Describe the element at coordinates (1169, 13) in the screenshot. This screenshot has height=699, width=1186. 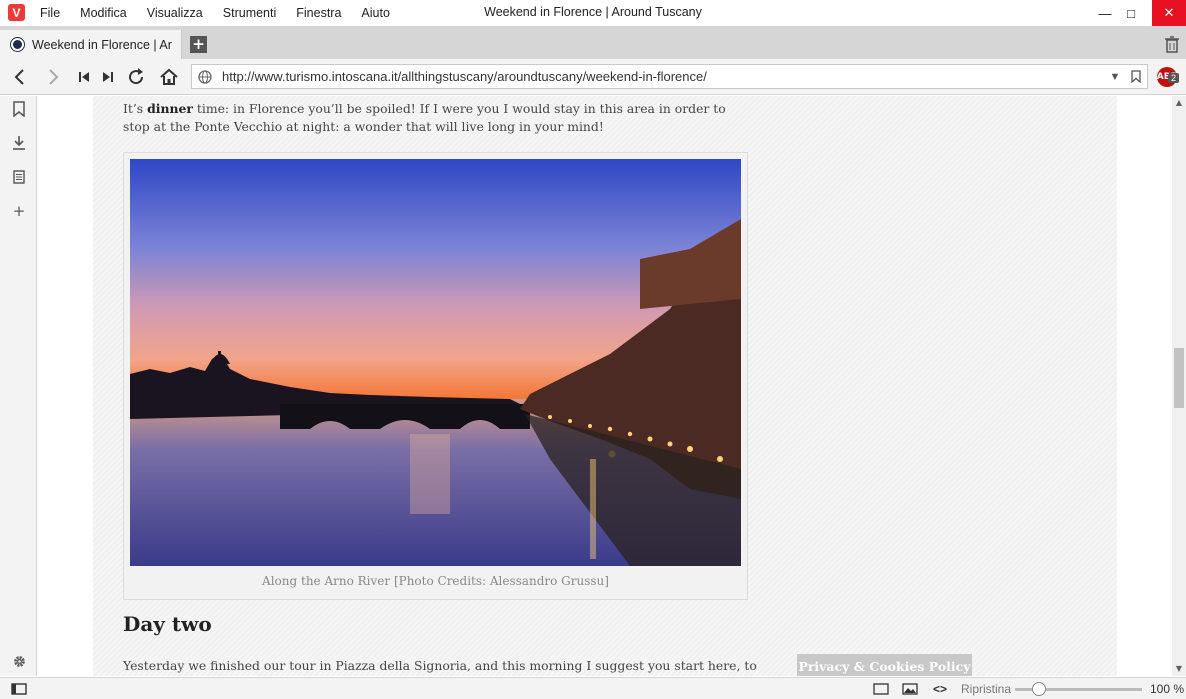
I see `close-button: ✕` at that location.